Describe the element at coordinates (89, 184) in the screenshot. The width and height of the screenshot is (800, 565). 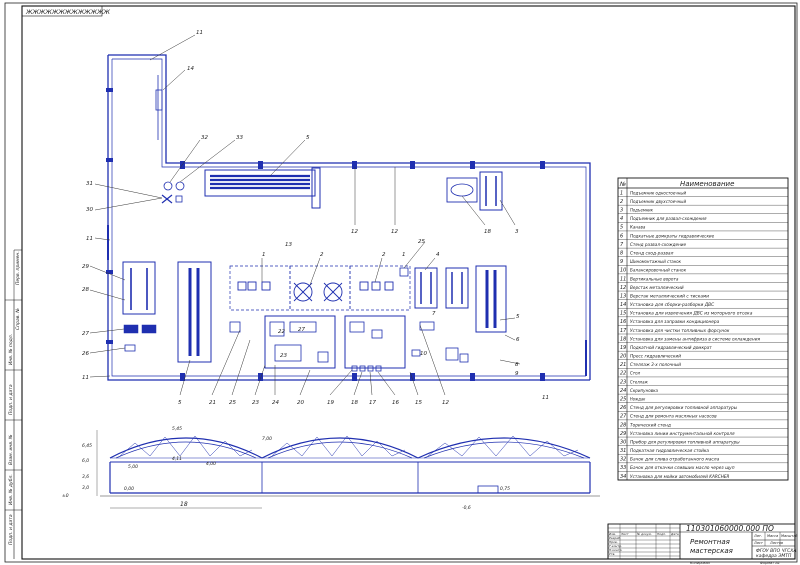
I see `callout-number: 31` at that location.